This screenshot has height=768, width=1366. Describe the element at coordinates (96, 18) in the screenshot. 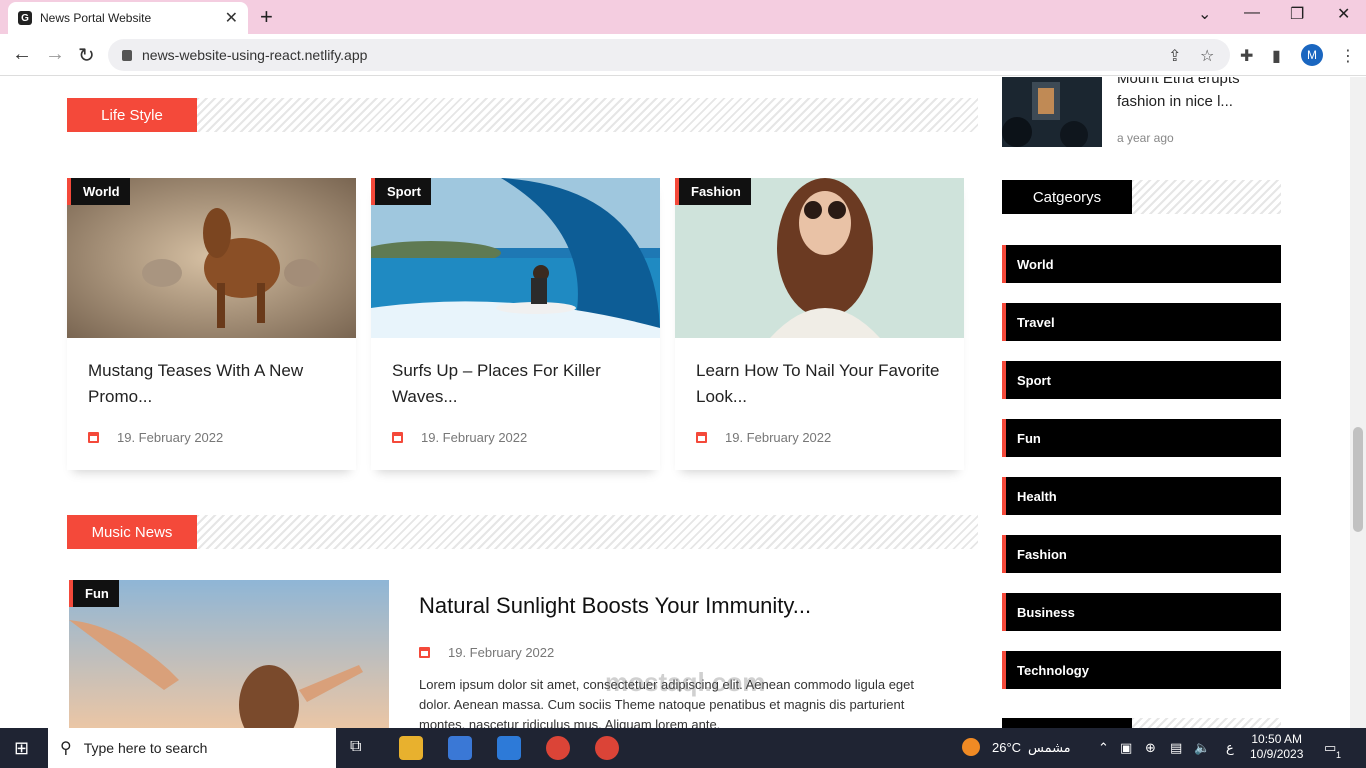

I see `tab-title: News Portal Website` at that location.